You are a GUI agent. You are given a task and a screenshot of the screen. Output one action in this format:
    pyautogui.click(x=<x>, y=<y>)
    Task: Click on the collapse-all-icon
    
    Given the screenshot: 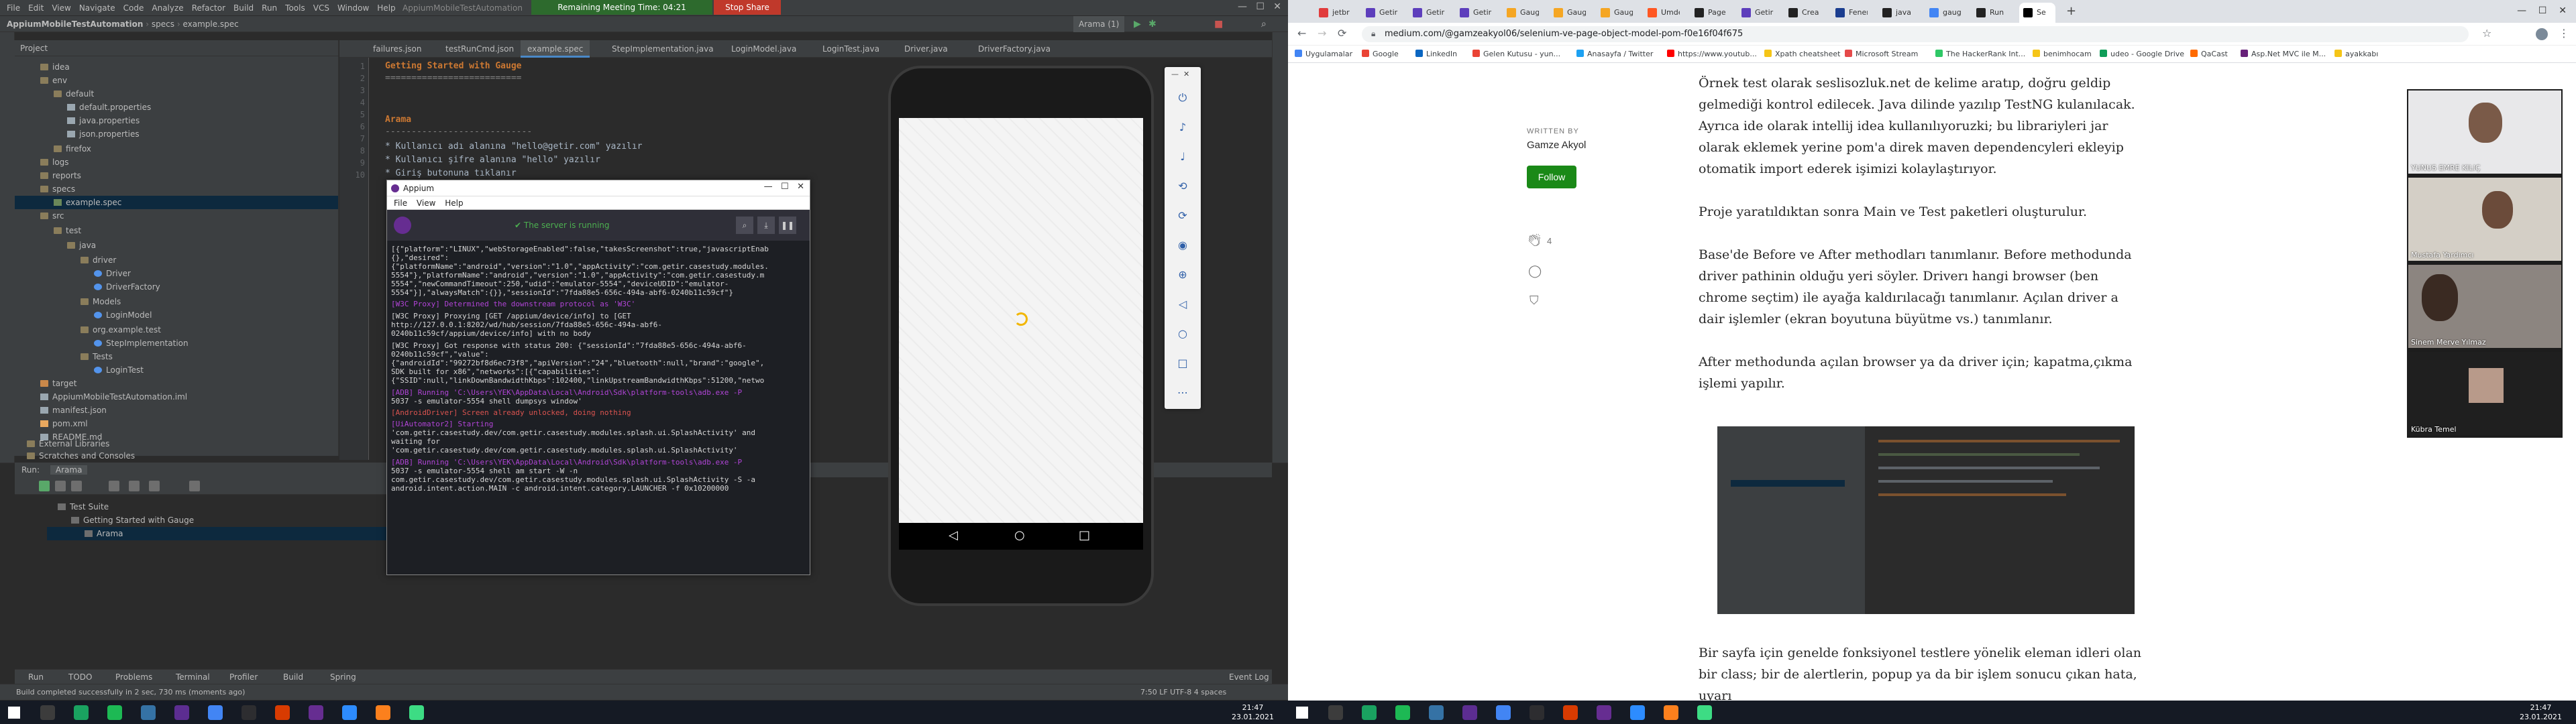 What is the action you would take?
    pyautogui.click(x=154, y=486)
    